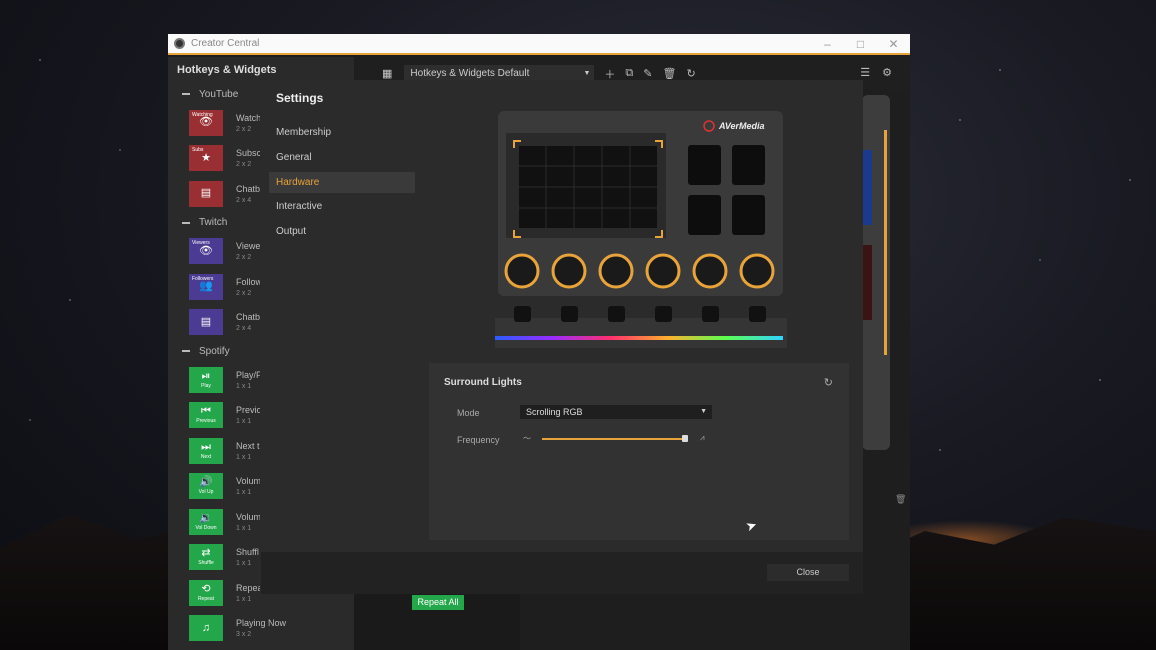 The height and width of the screenshot is (650, 1156). Describe the element at coordinates (342, 182) in the screenshot. I see `nav-item-hardware: Hardware` at that location.